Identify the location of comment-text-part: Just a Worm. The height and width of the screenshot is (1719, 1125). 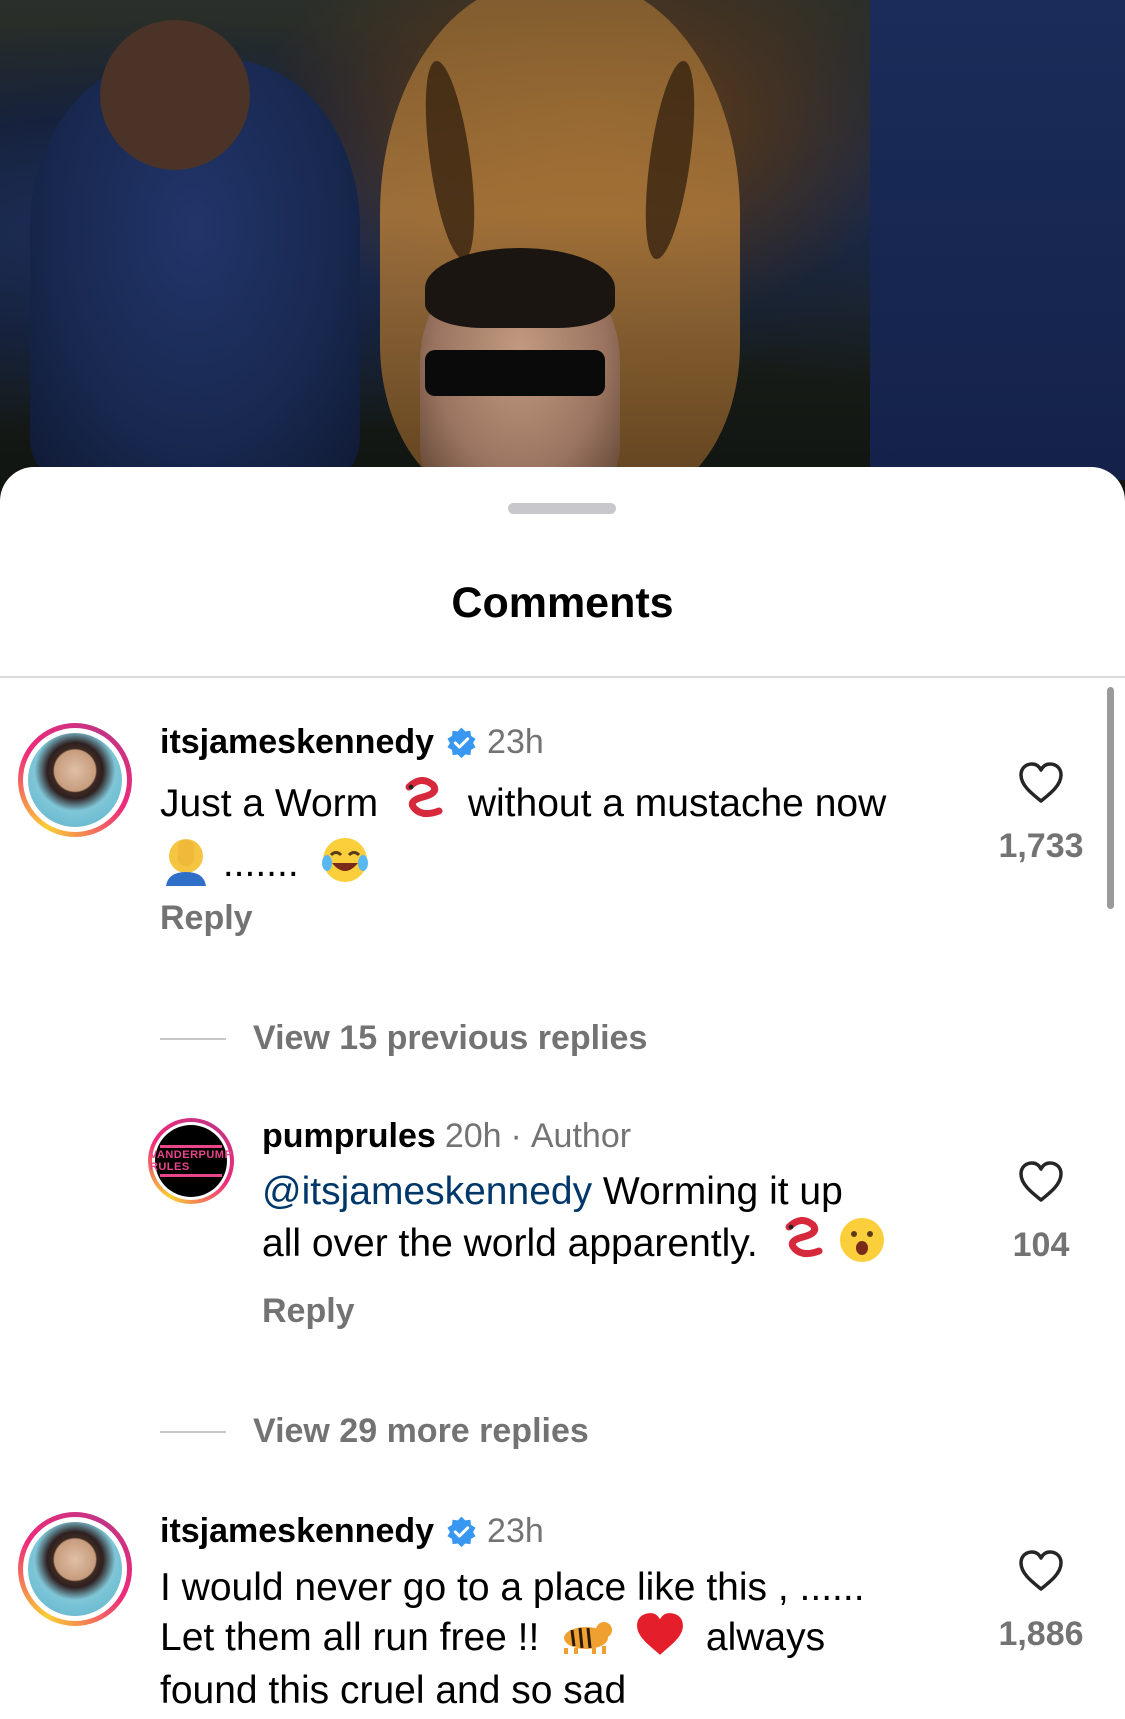
(269, 803).